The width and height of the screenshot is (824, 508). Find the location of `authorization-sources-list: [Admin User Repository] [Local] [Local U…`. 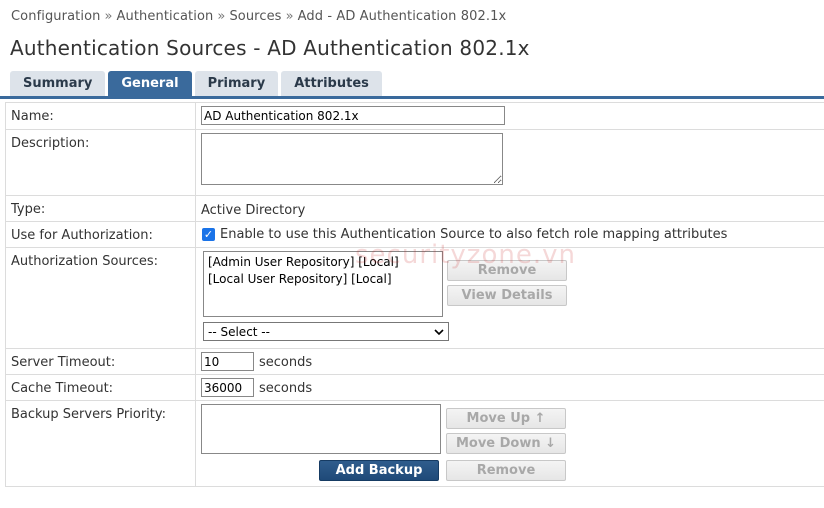

authorization-sources-list: [Admin User Repository] [Local] [Local U… is located at coordinates (323, 284).